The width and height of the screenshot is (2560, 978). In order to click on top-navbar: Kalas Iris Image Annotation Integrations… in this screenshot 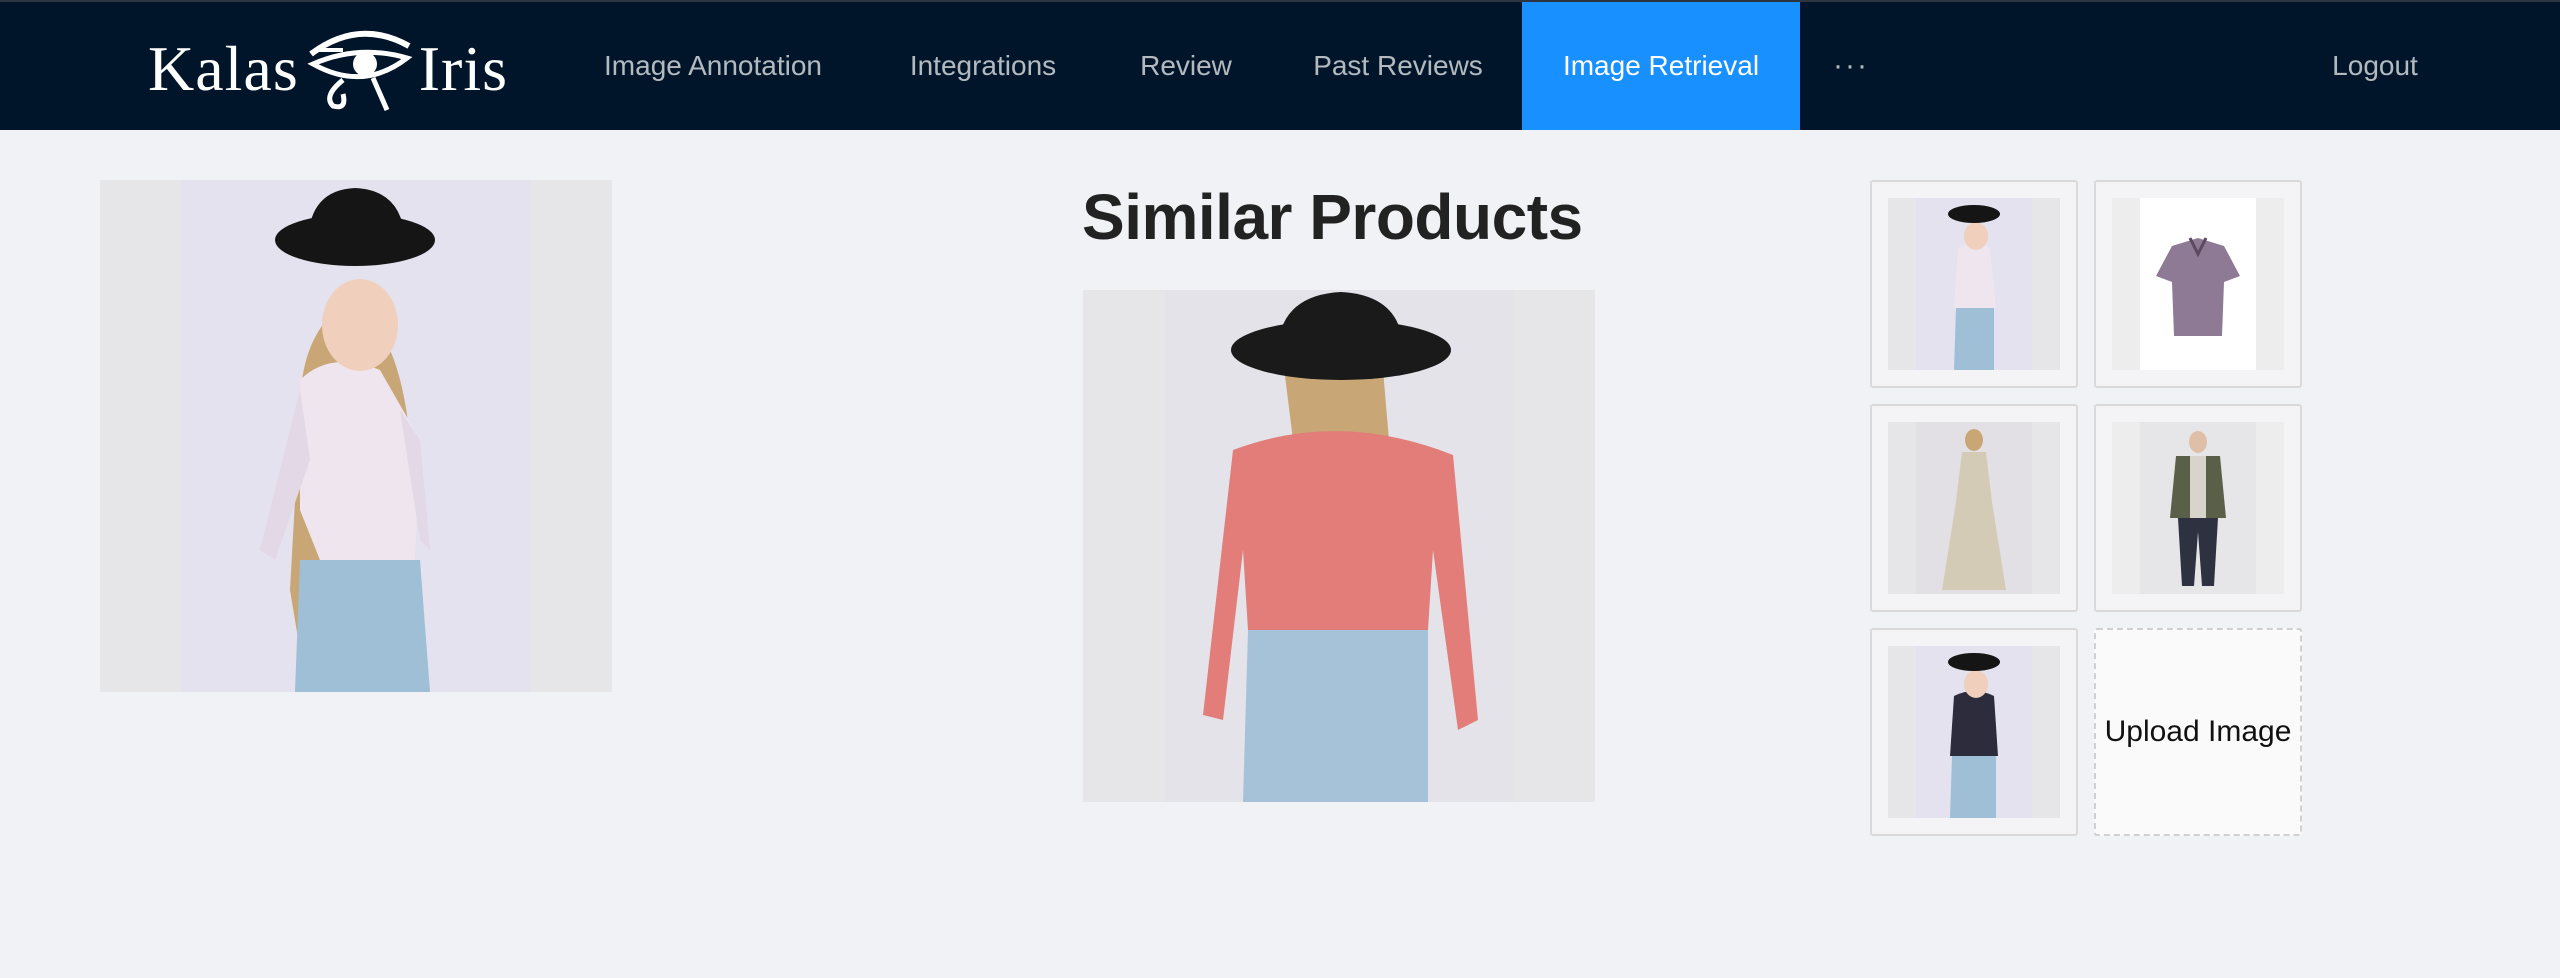, I will do `click(1280, 65)`.